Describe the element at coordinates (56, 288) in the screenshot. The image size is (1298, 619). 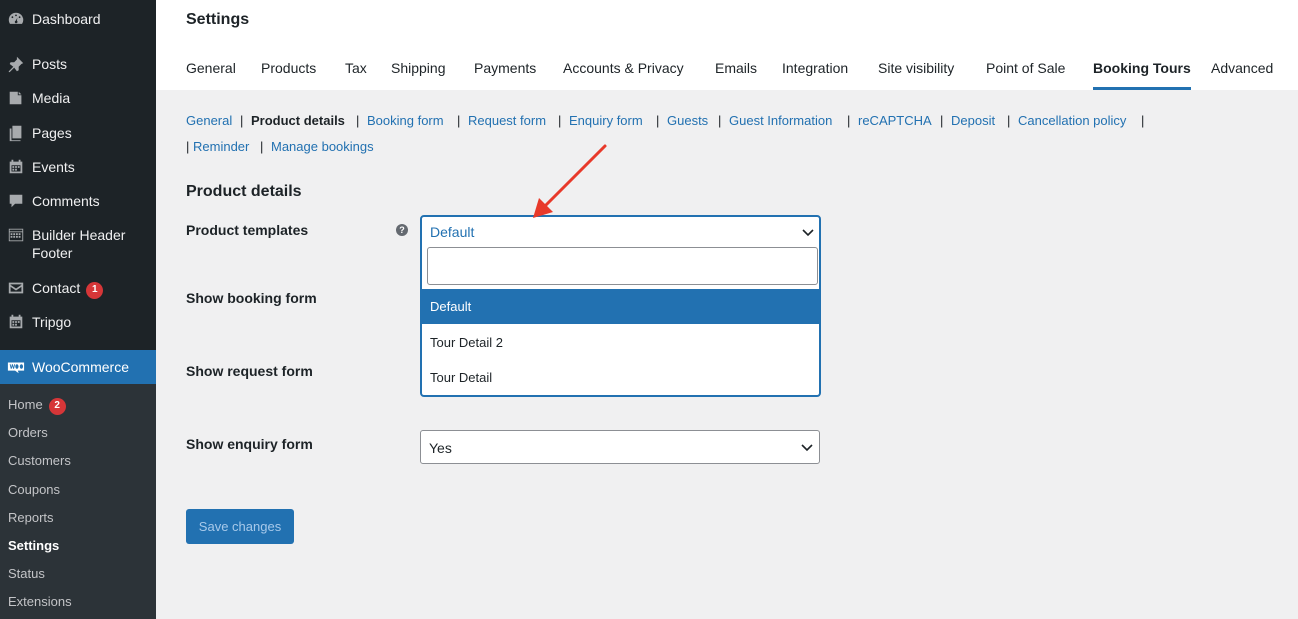
I see `sidebar-item-label: Contact` at that location.